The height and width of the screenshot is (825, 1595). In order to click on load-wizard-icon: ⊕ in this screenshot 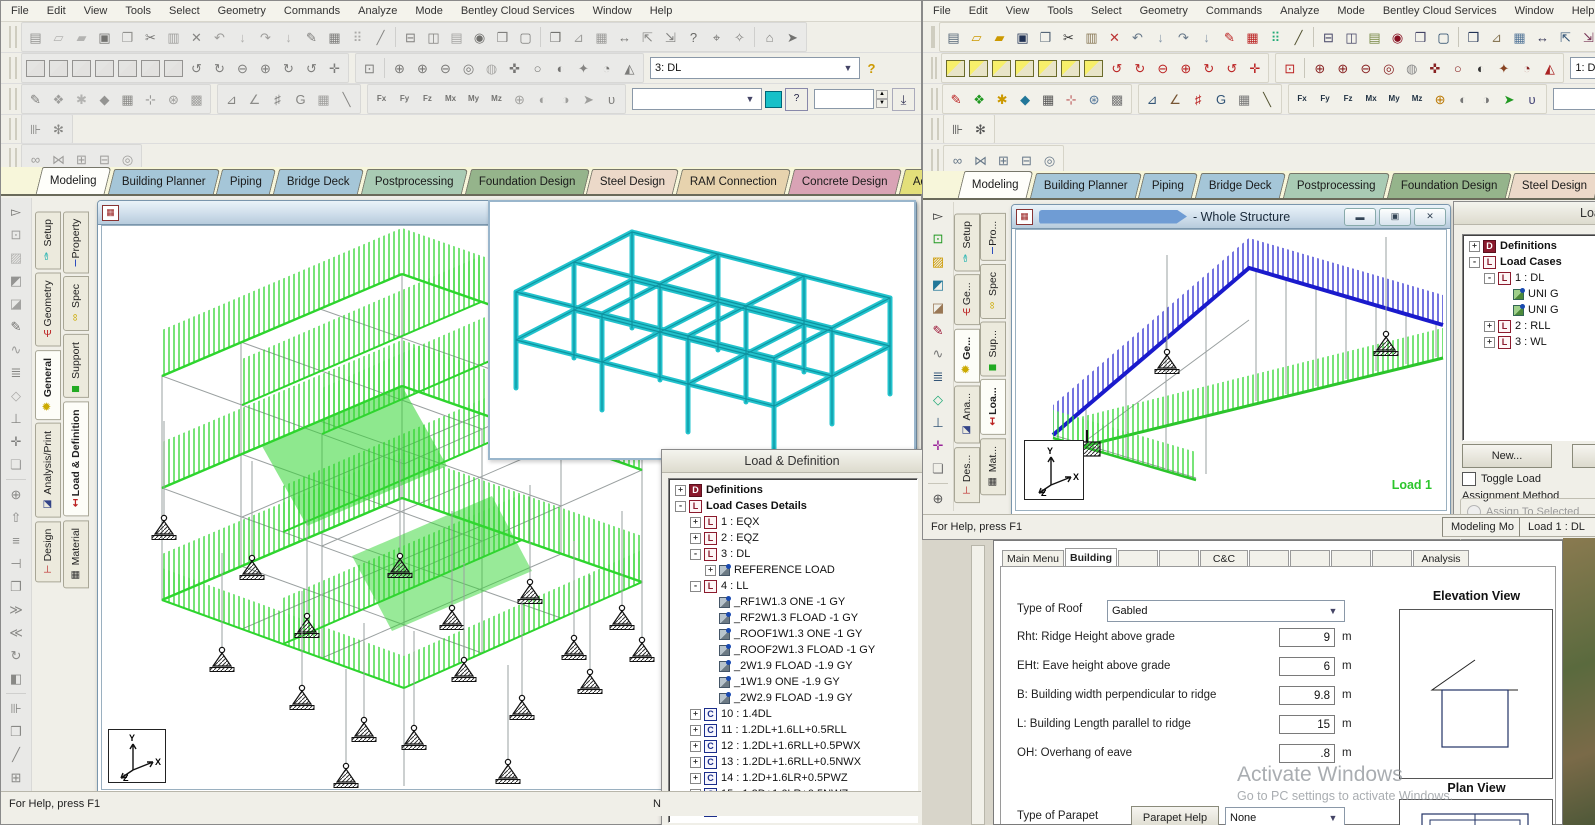, I will do `click(1440, 99)`.